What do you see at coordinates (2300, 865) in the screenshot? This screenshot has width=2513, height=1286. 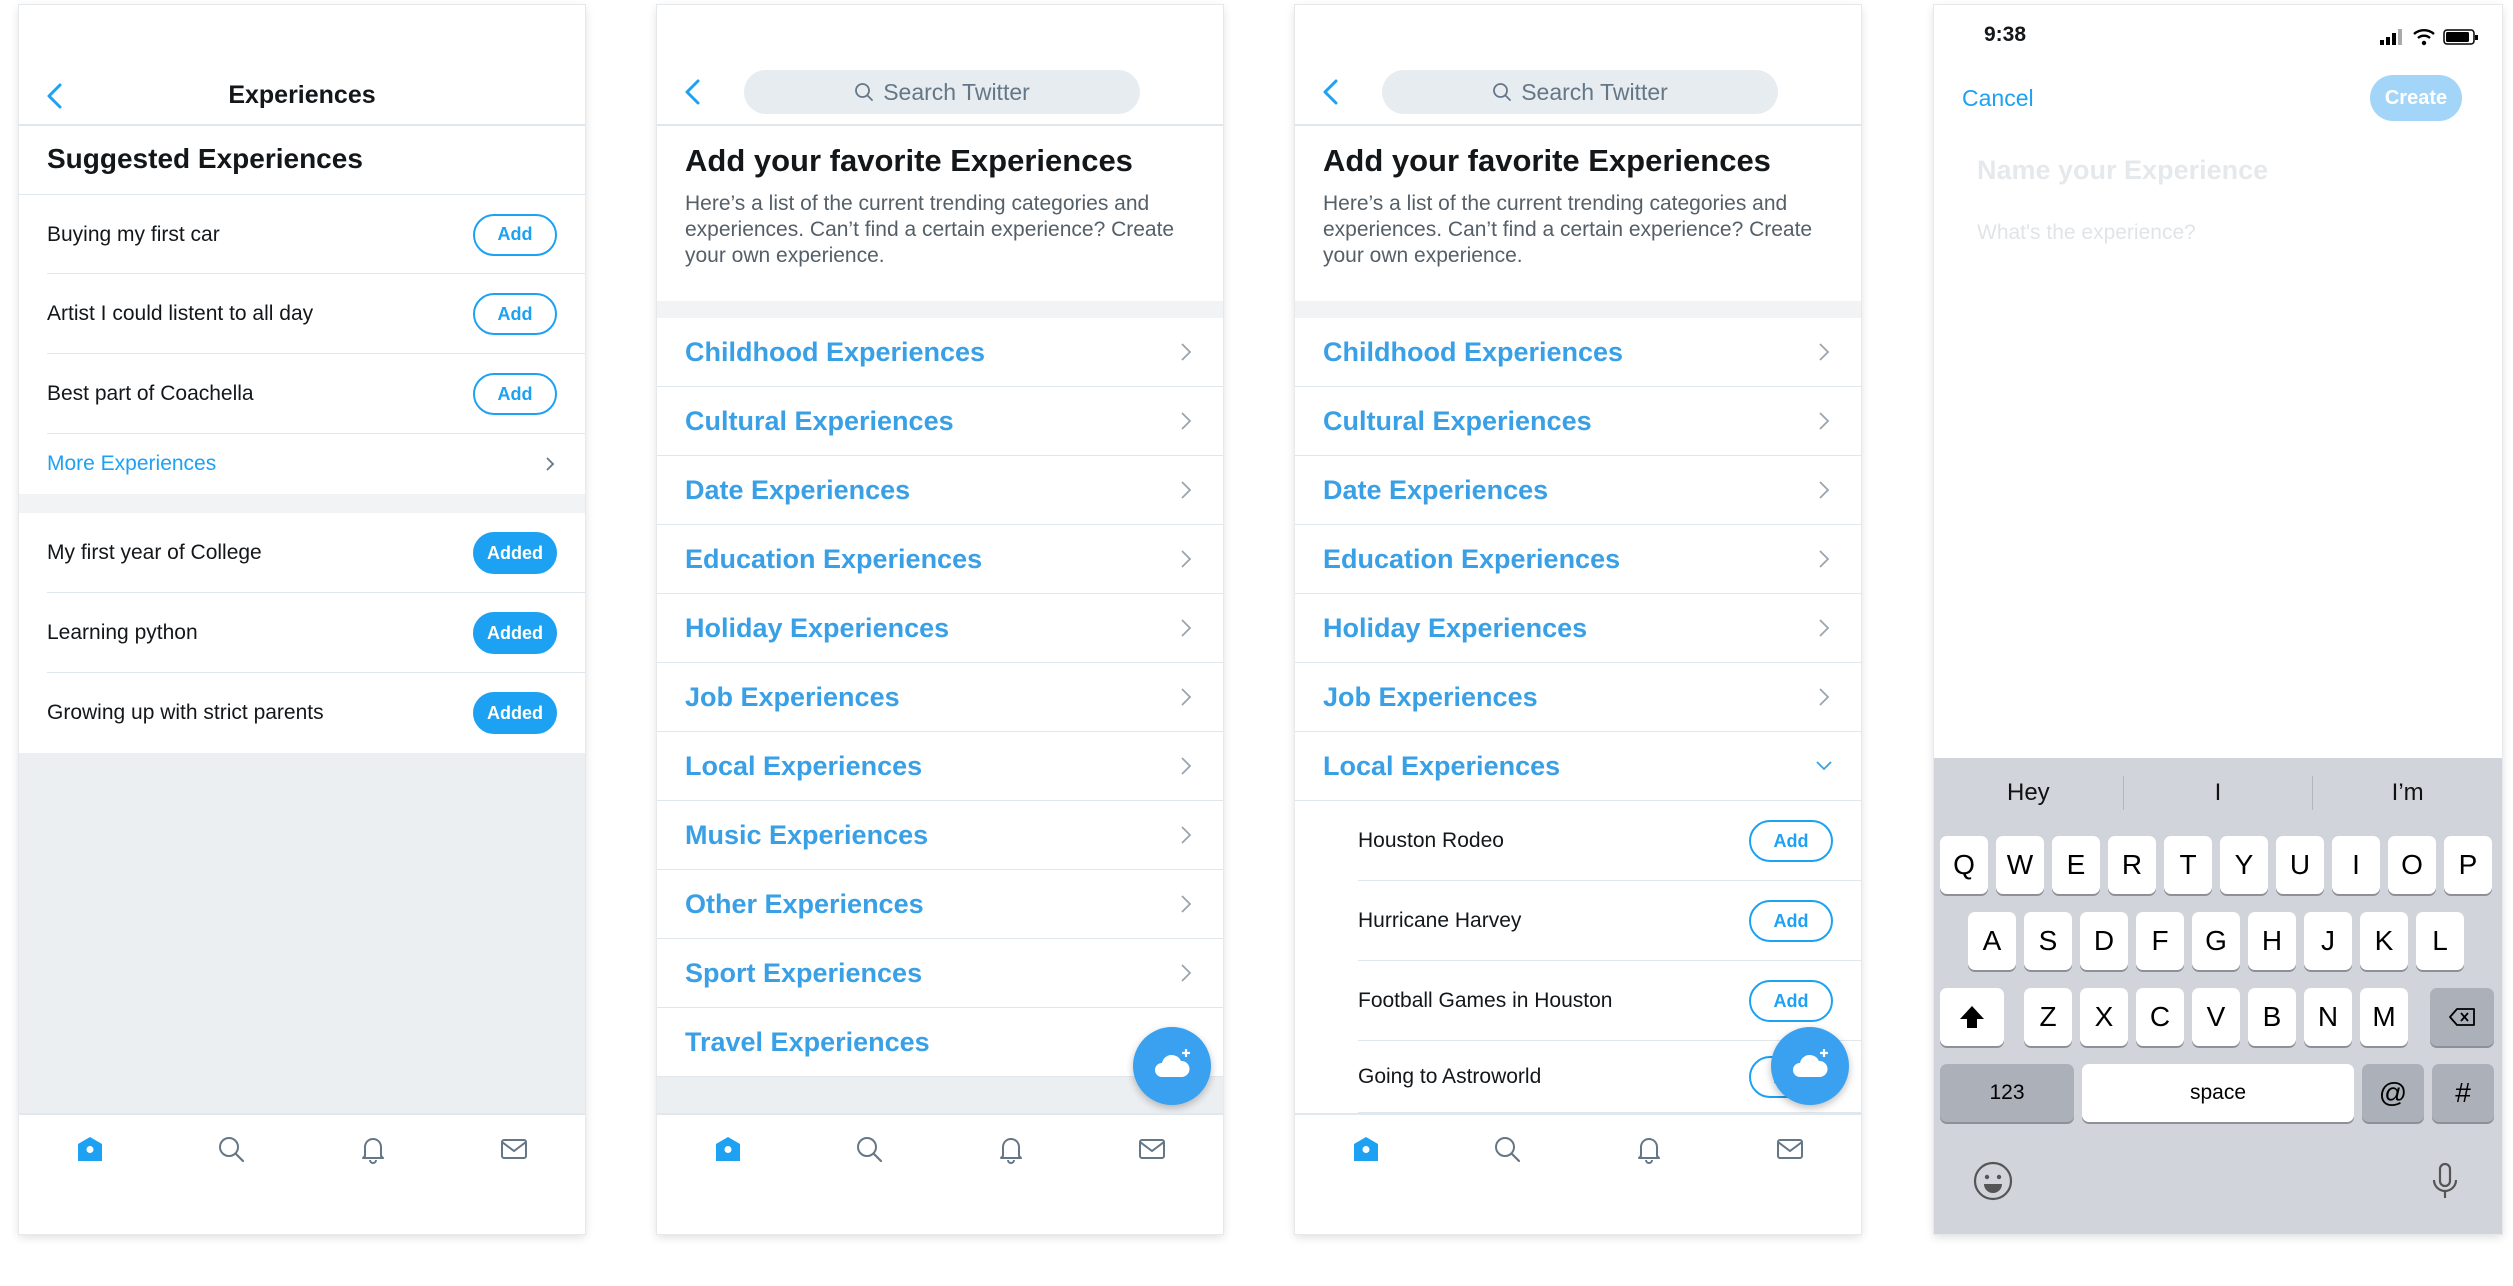 I see `key: U` at bounding box center [2300, 865].